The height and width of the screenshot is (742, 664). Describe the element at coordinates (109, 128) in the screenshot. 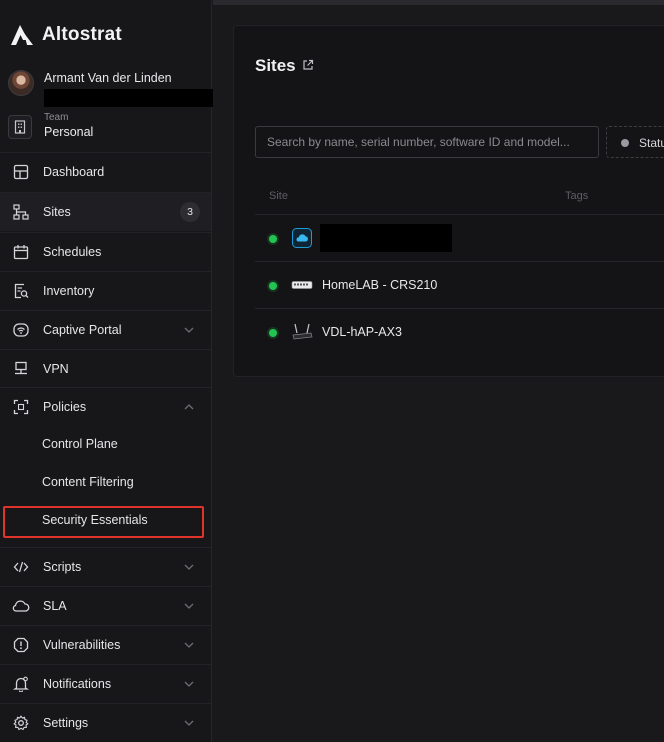

I see `team-selector: Team Personal` at that location.